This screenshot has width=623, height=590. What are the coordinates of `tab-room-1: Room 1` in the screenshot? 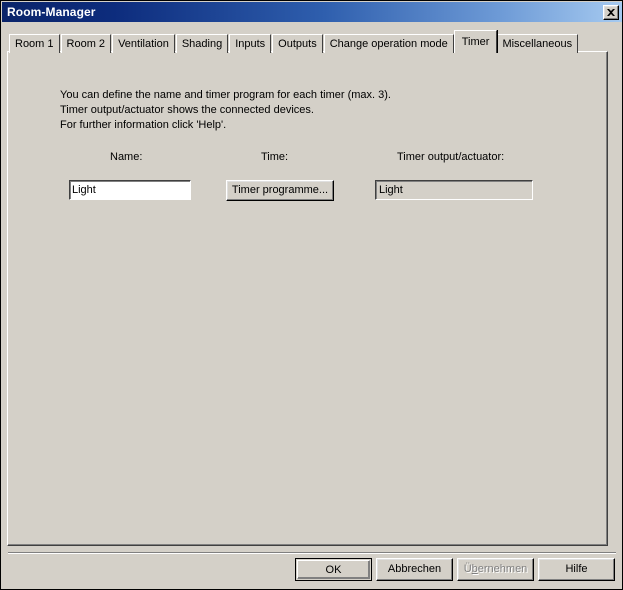 It's located at (34, 43).